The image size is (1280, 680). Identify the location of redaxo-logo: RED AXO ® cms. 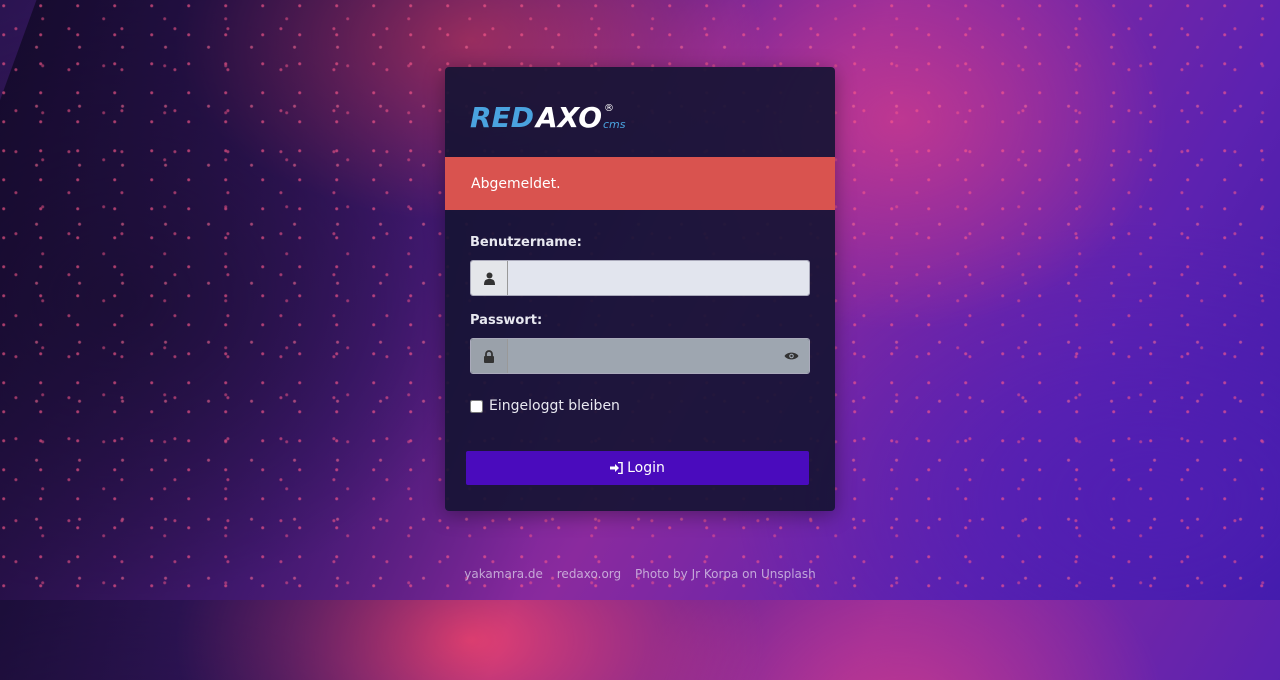
(548, 117).